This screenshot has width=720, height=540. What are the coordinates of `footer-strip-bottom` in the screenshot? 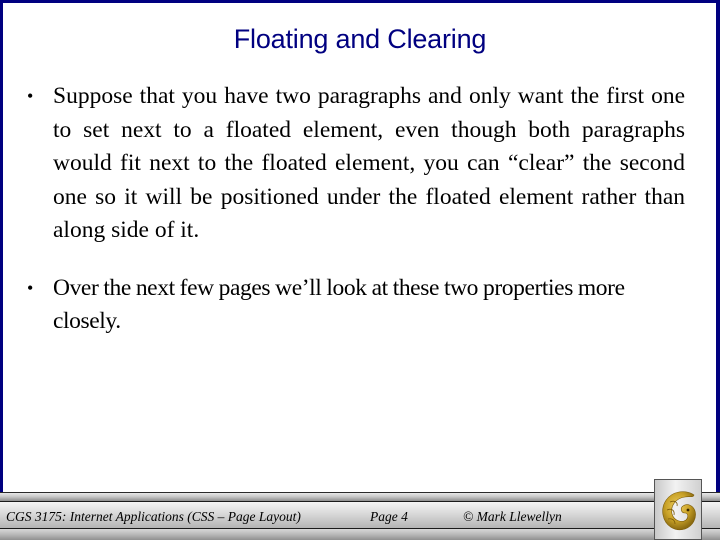 It's located at (360, 534).